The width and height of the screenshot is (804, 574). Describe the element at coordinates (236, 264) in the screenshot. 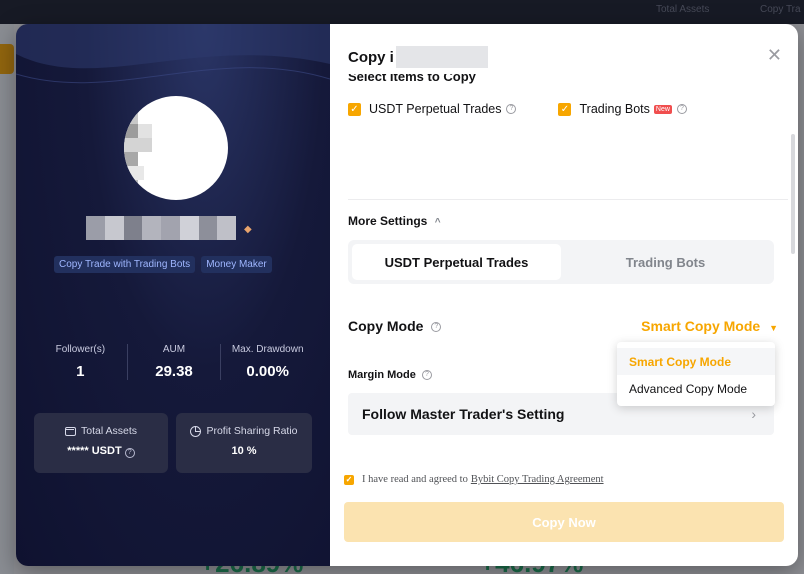

I see `tag-money-maker: Money Maker` at that location.